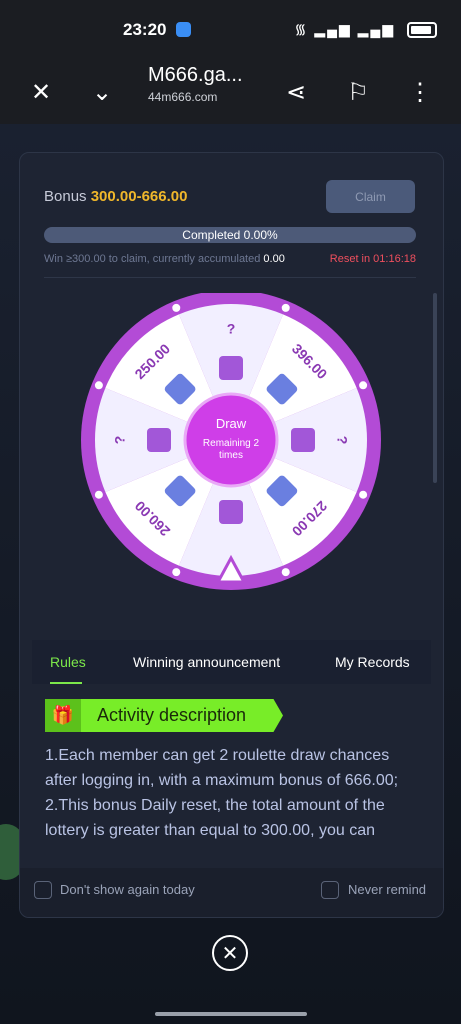  Describe the element at coordinates (43, 890) in the screenshot. I see `dont-show-checkbox` at that location.